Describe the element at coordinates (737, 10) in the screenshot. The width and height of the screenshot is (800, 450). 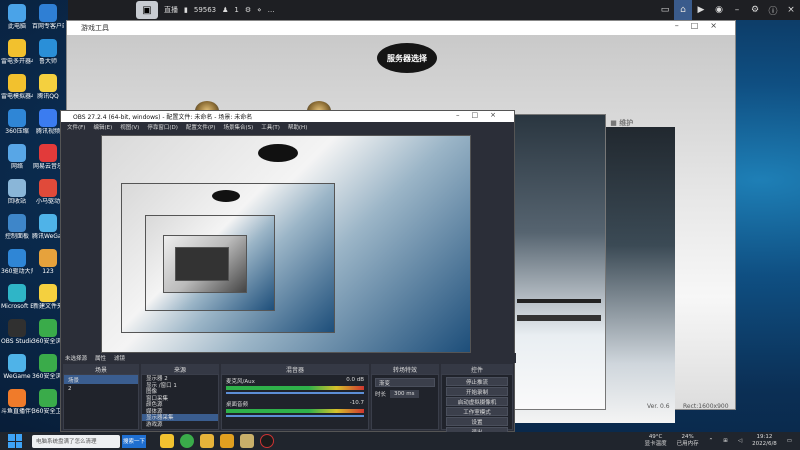
I see `minimize-icon: –` at that location.